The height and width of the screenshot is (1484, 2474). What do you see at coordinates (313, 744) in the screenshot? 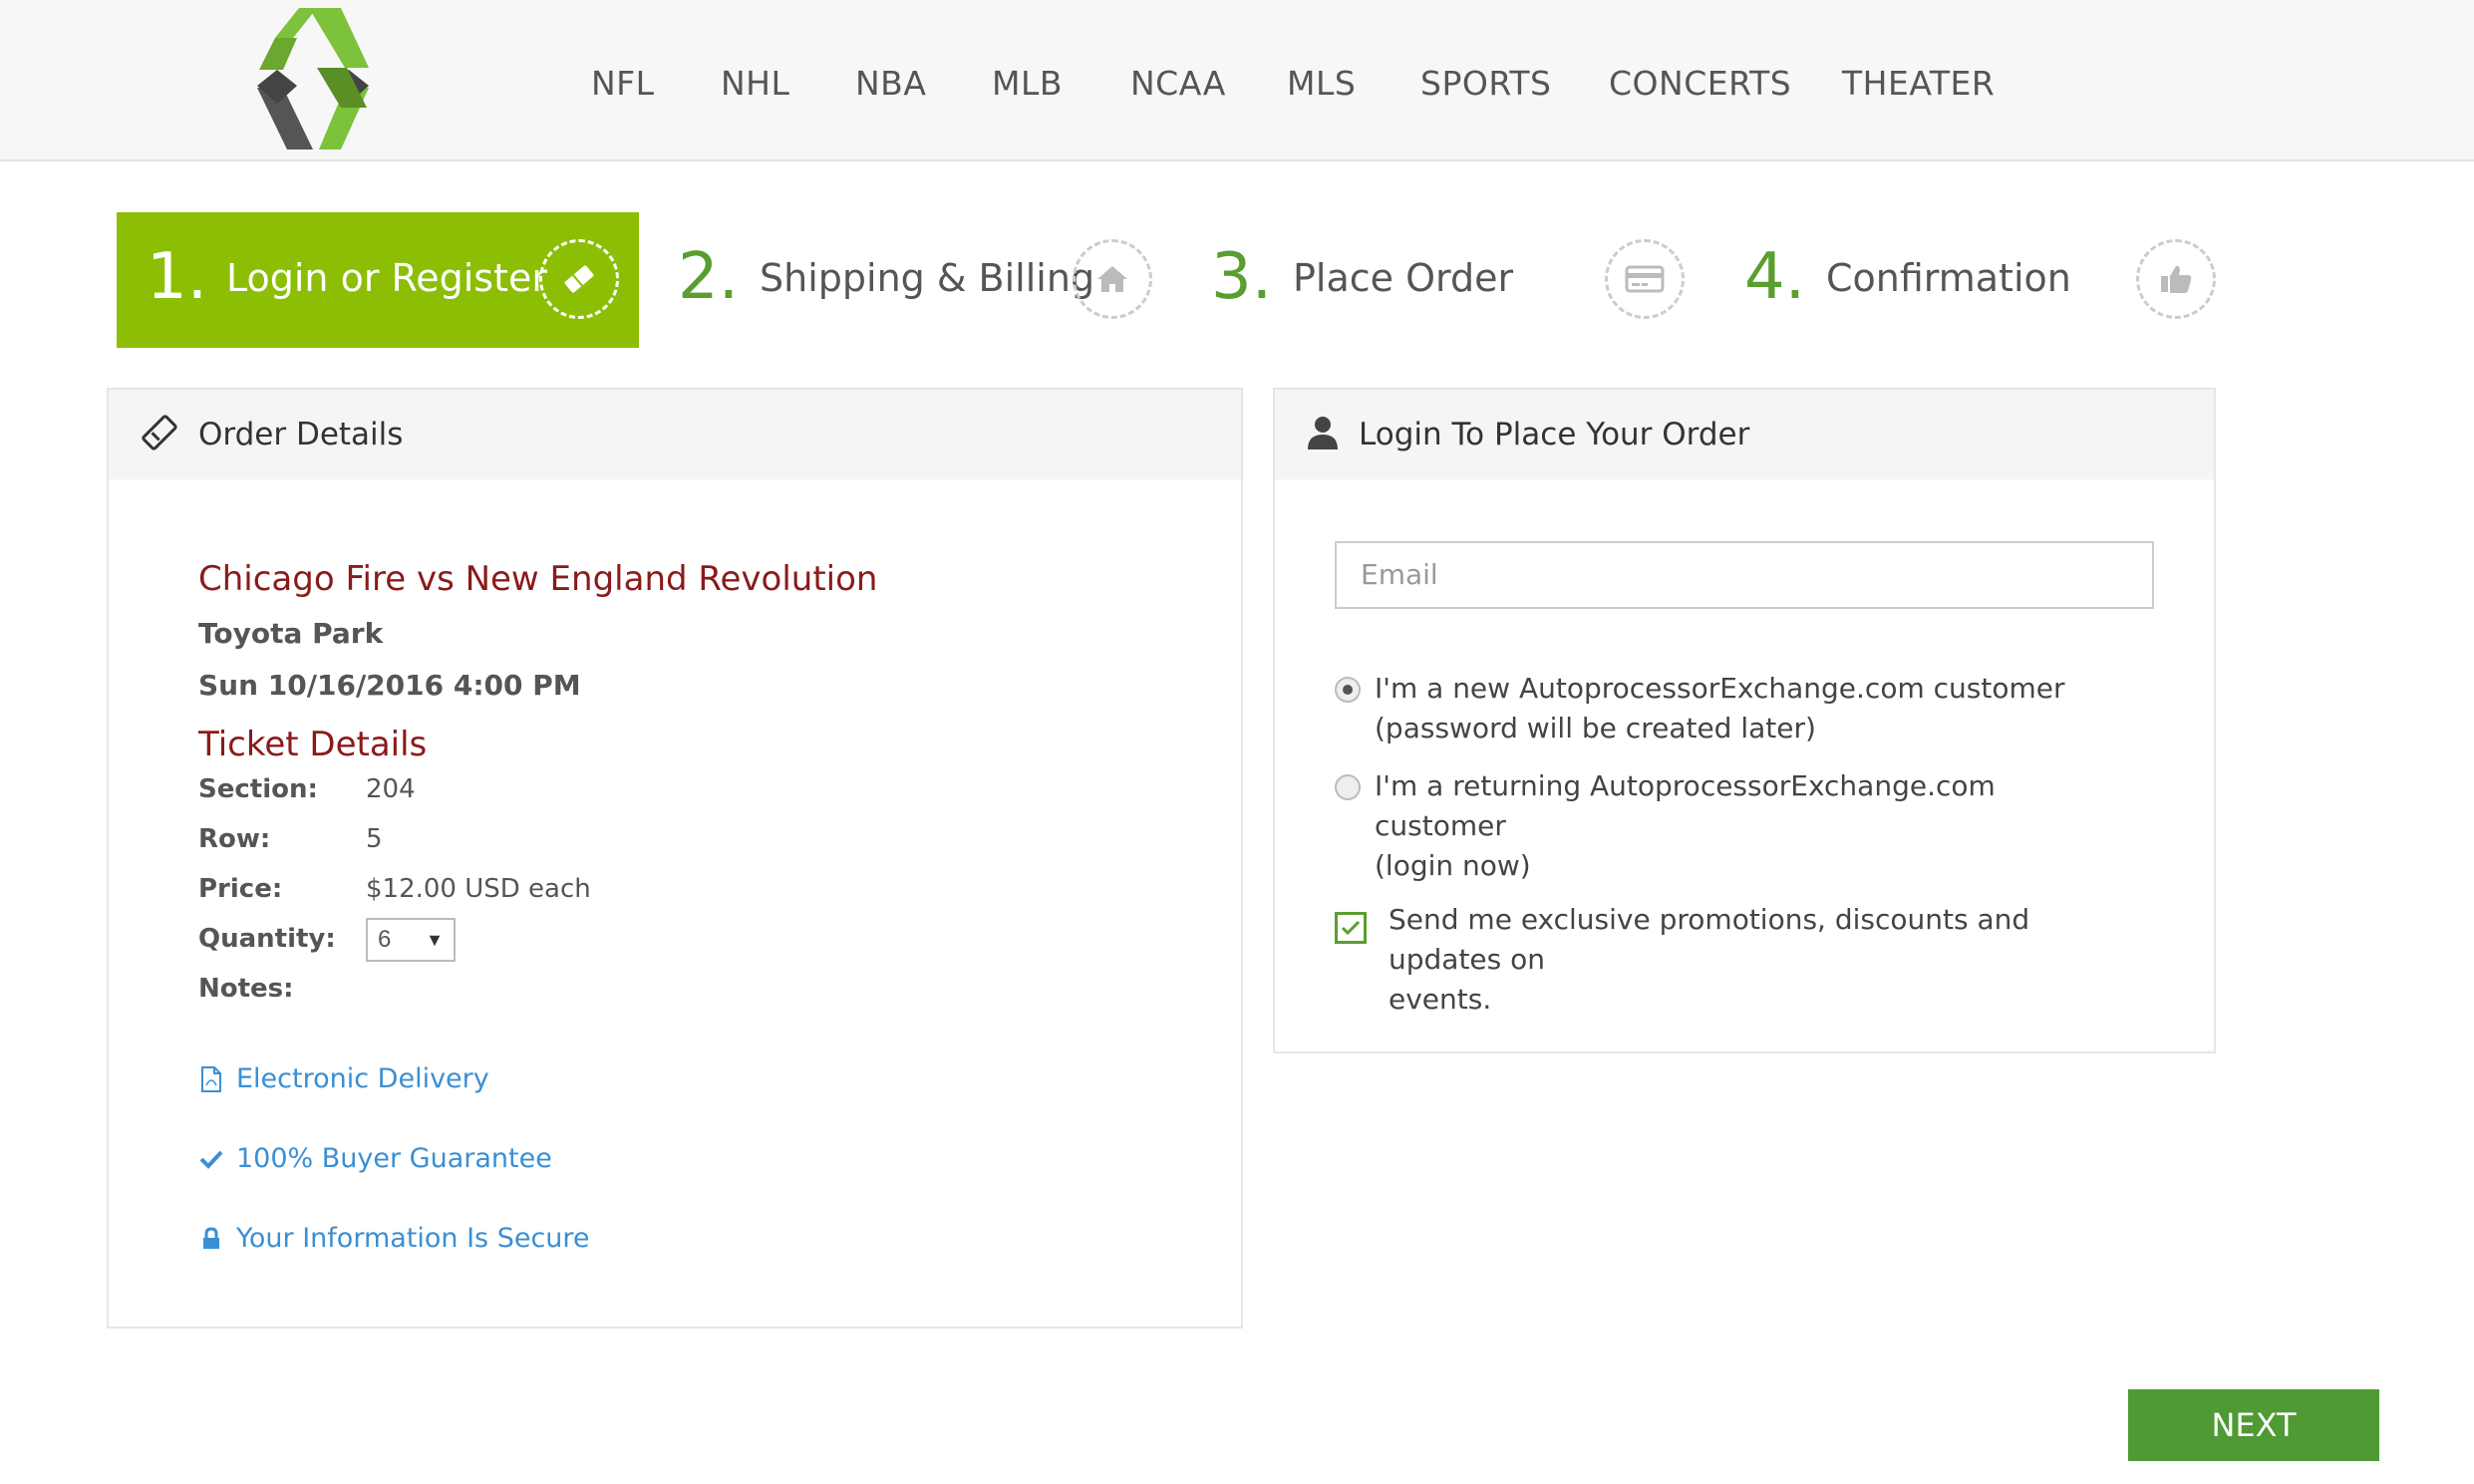
I see `ticket-details-heading: Ticket Details` at bounding box center [313, 744].